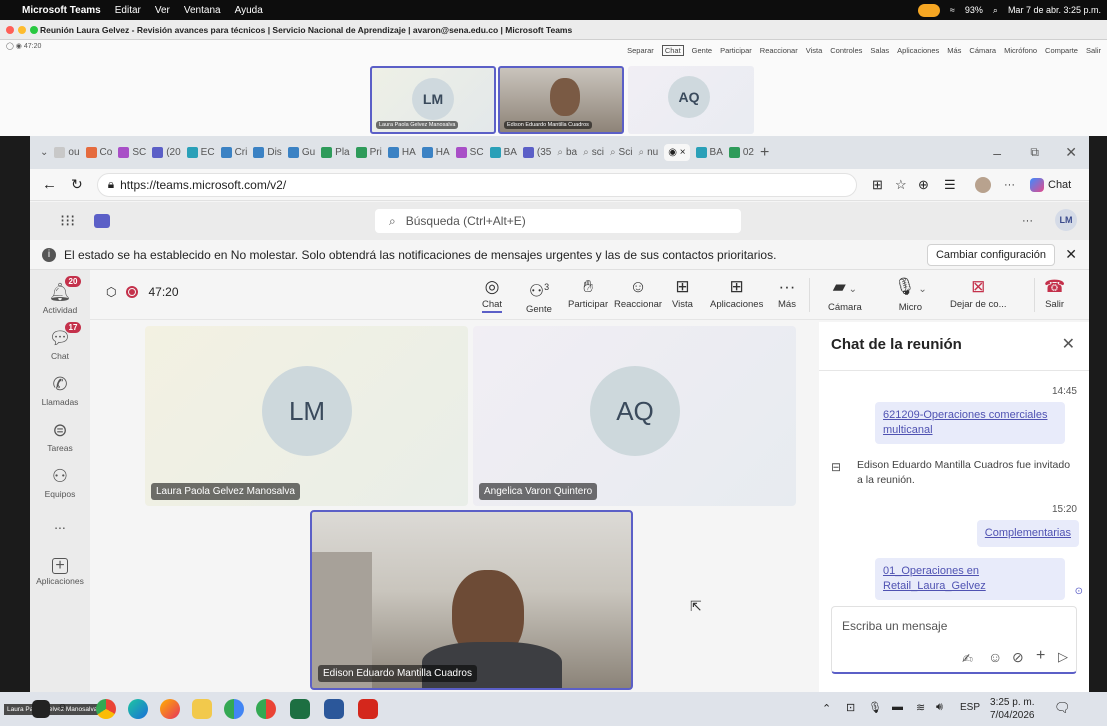 The height and width of the screenshot is (726, 1107). I want to click on refresh-icon: ↻, so click(77, 184).